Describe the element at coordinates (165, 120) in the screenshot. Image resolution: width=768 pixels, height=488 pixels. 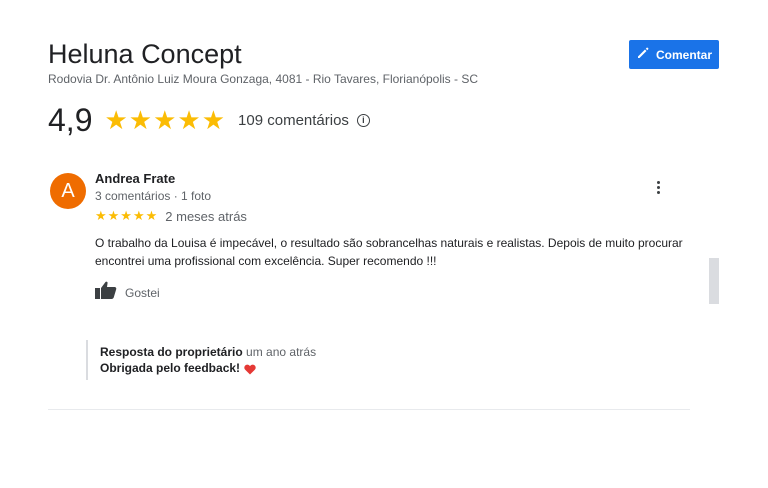
I see `rating-stars: ★★★★★` at that location.